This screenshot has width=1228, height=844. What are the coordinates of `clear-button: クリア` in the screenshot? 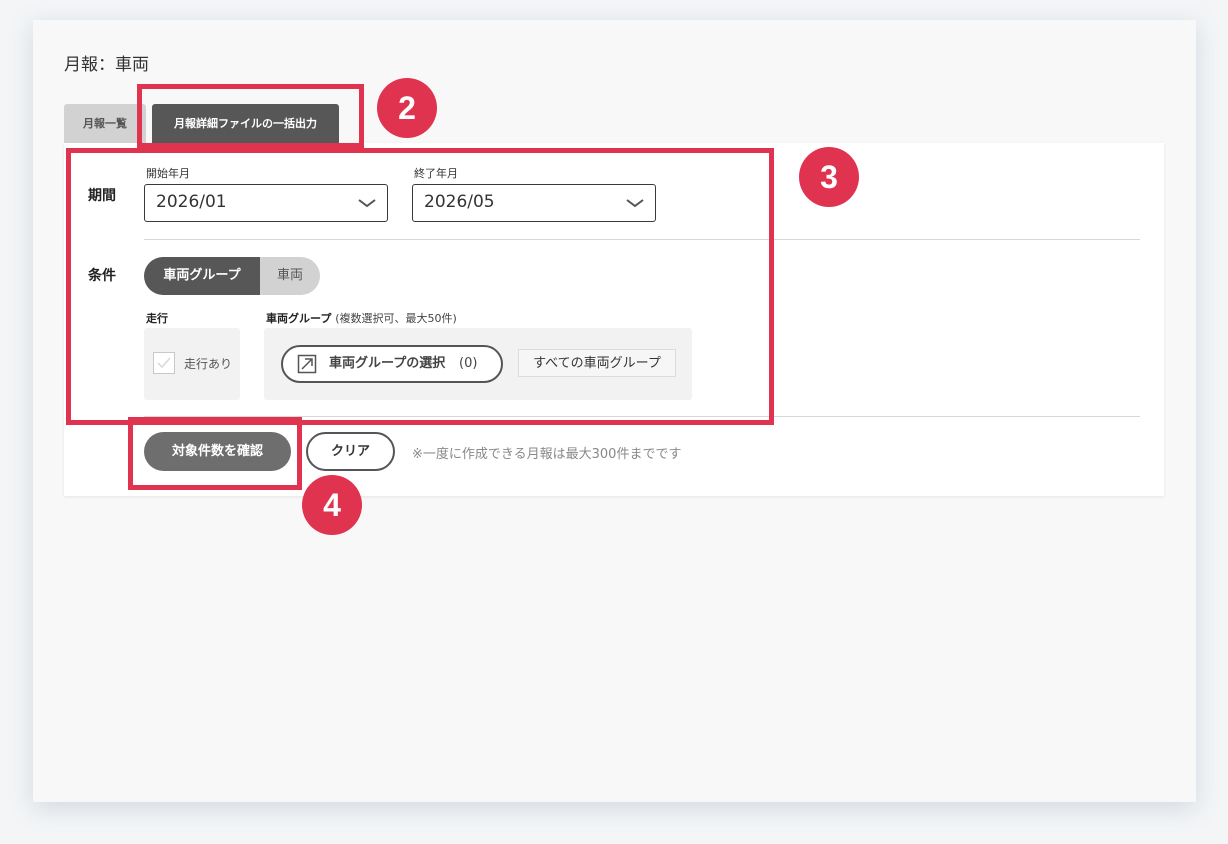 It's located at (350, 451).